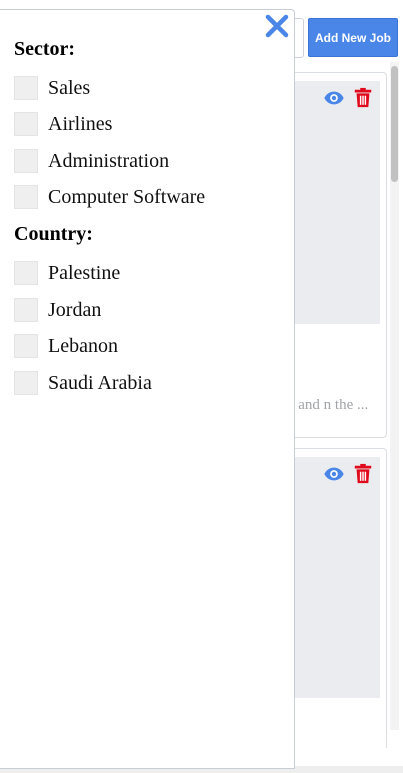 This screenshot has width=403, height=773. Describe the element at coordinates (45, 49) in the screenshot. I see `sector-heading: Sector:` at that location.